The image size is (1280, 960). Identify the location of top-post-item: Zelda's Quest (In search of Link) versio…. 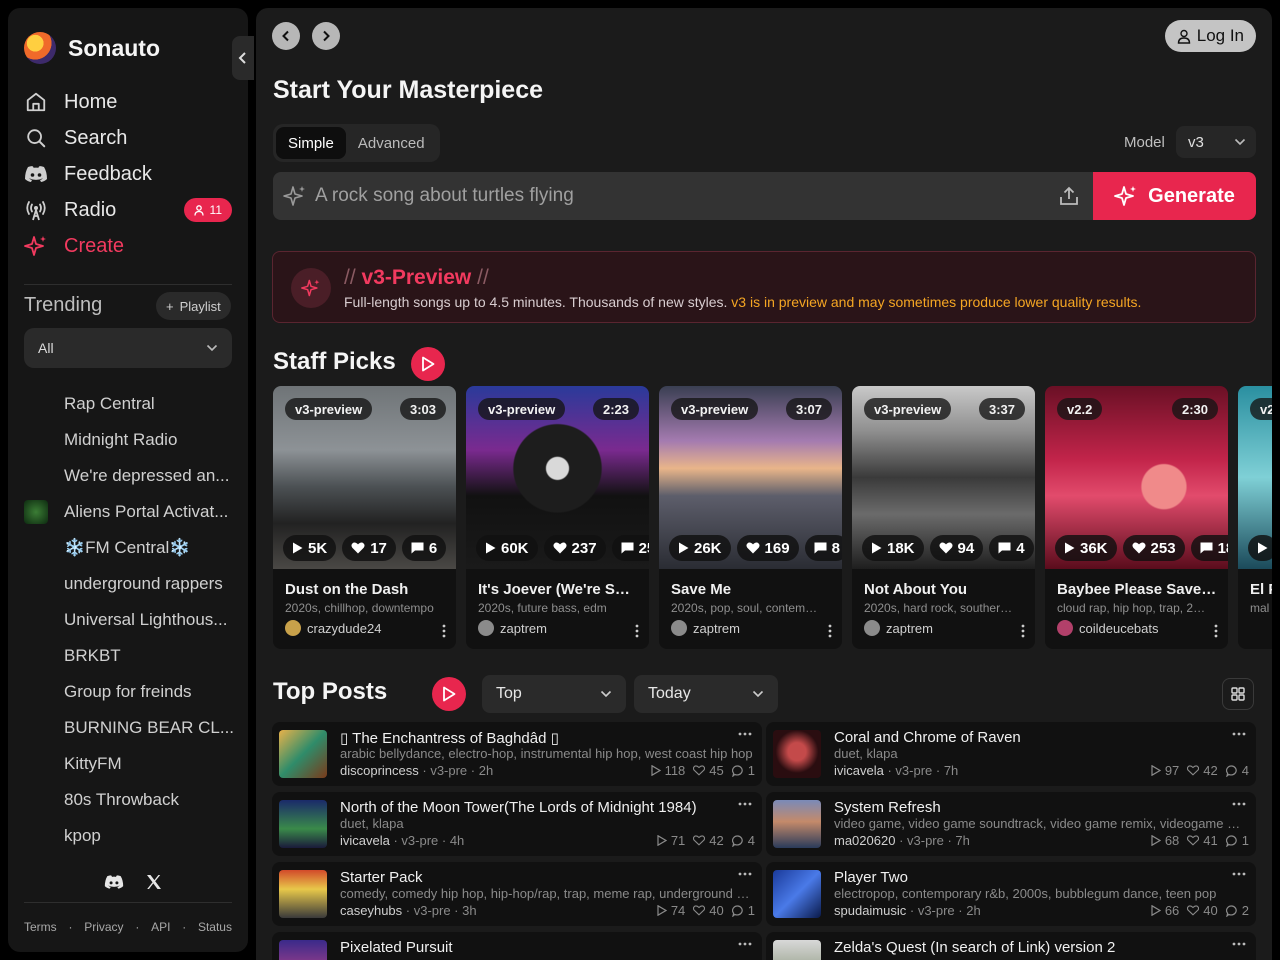
(1011, 946).